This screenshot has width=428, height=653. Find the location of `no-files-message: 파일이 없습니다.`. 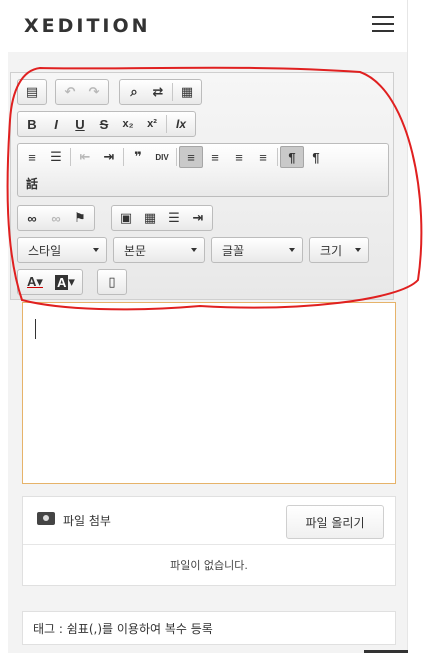

no-files-message: 파일이 없습니다. is located at coordinates (209, 565).